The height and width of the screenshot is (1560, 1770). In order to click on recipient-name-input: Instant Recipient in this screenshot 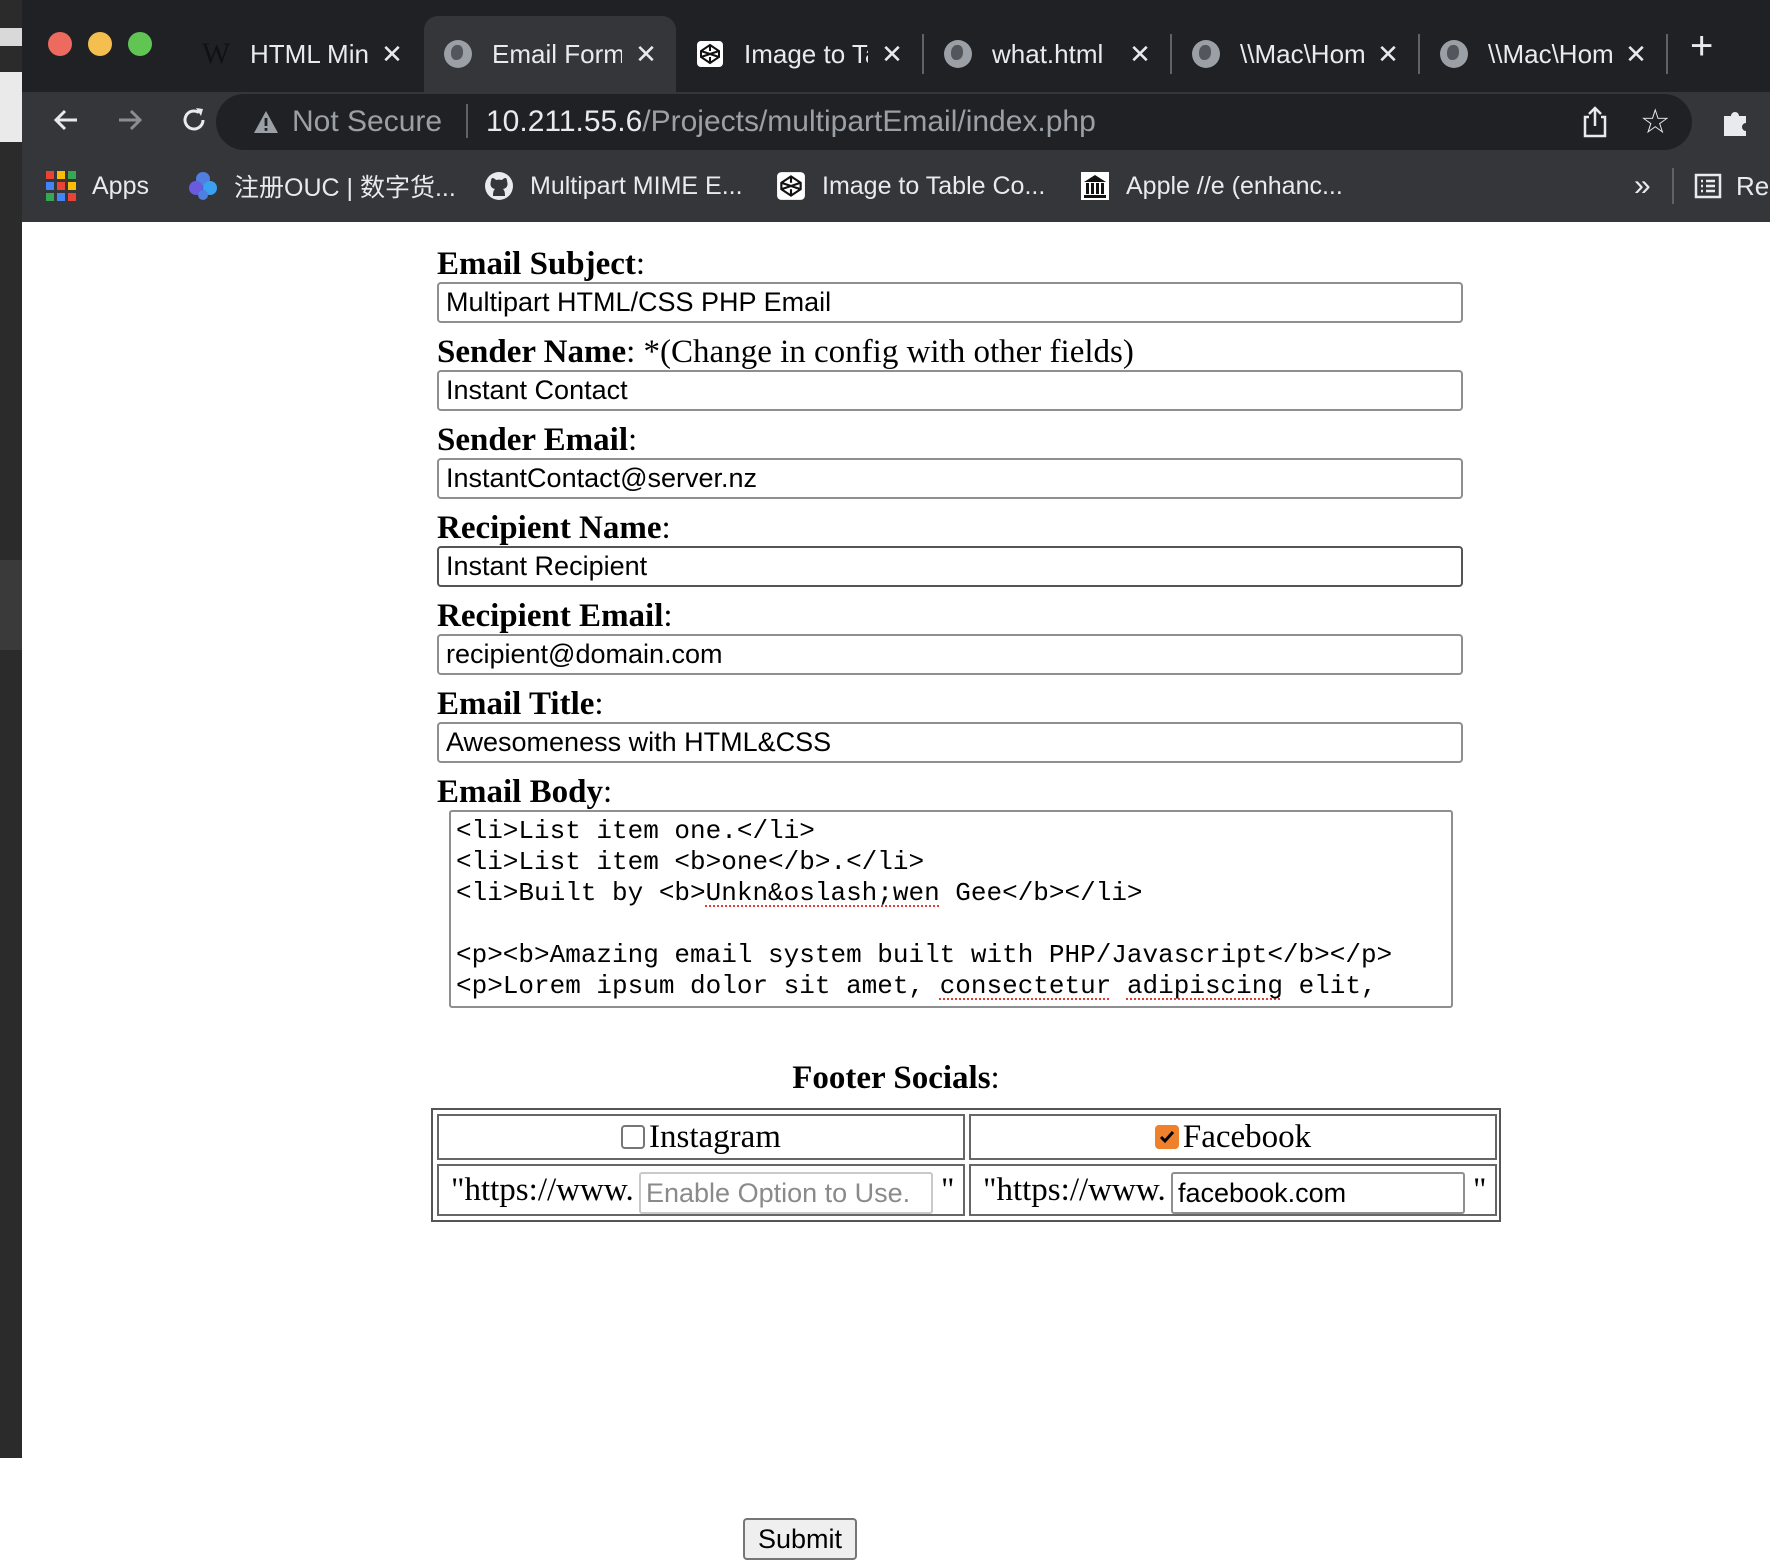, I will do `click(950, 566)`.